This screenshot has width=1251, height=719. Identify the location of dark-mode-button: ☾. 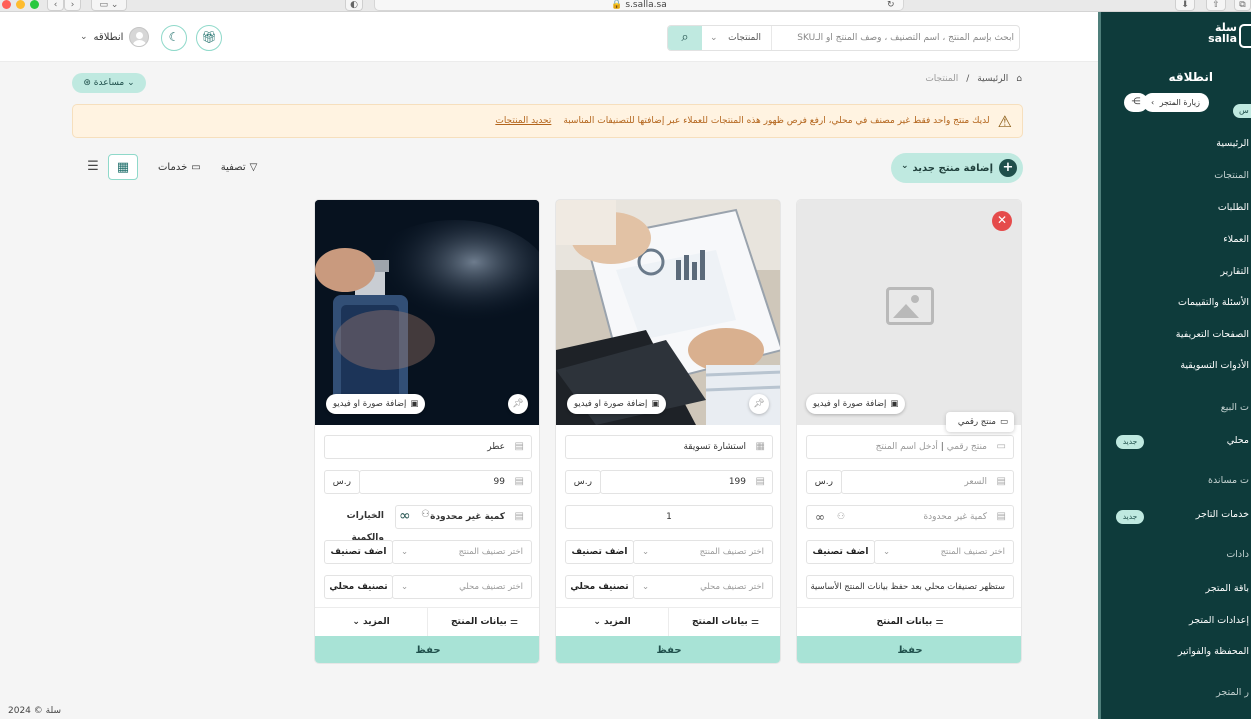
(174, 38).